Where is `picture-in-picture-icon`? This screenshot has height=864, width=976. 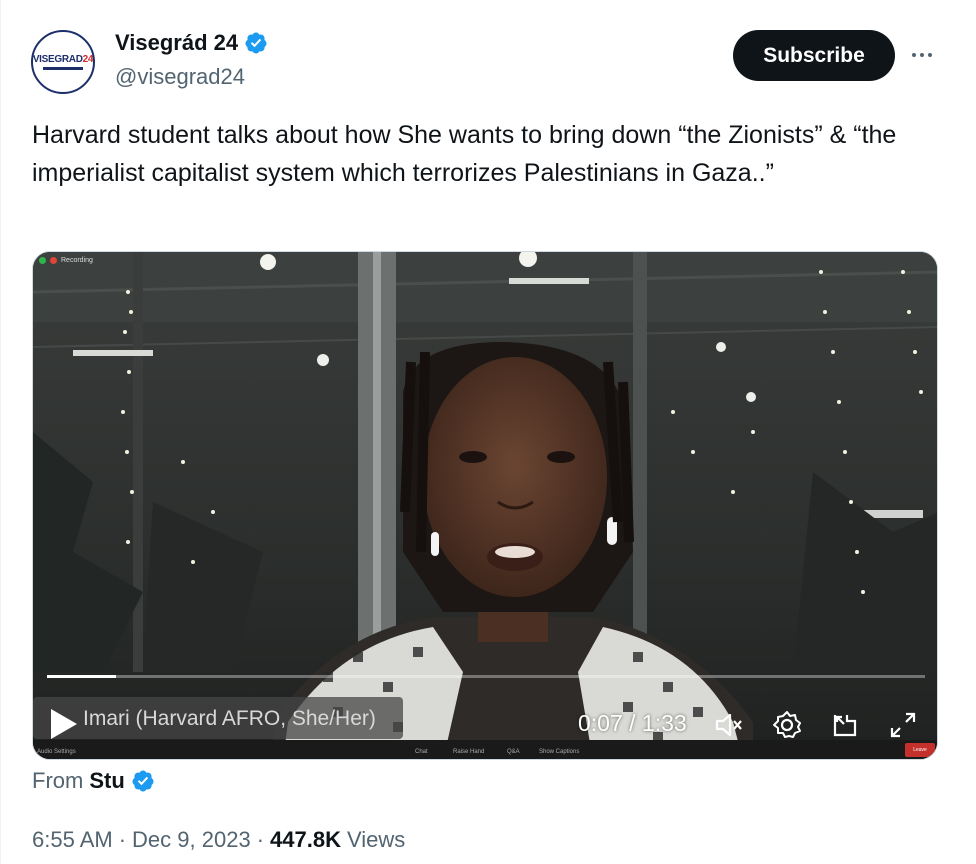 picture-in-picture-icon is located at coordinates (845, 725).